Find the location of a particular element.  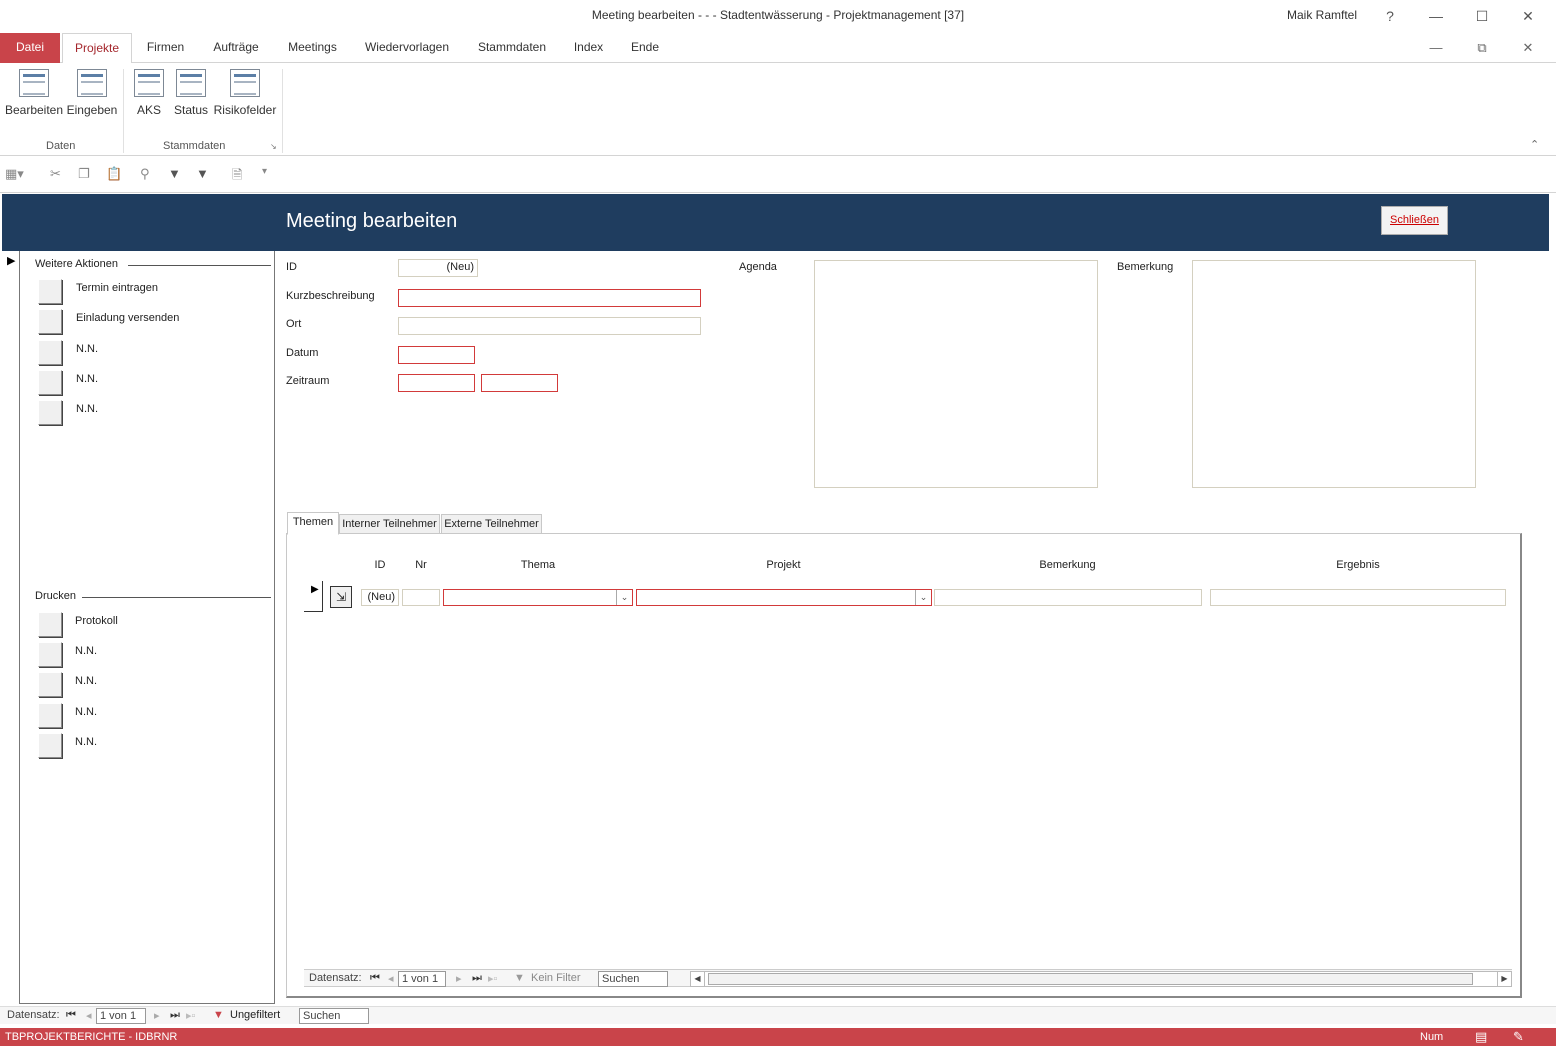

zeitraum-to-field is located at coordinates (519, 383).